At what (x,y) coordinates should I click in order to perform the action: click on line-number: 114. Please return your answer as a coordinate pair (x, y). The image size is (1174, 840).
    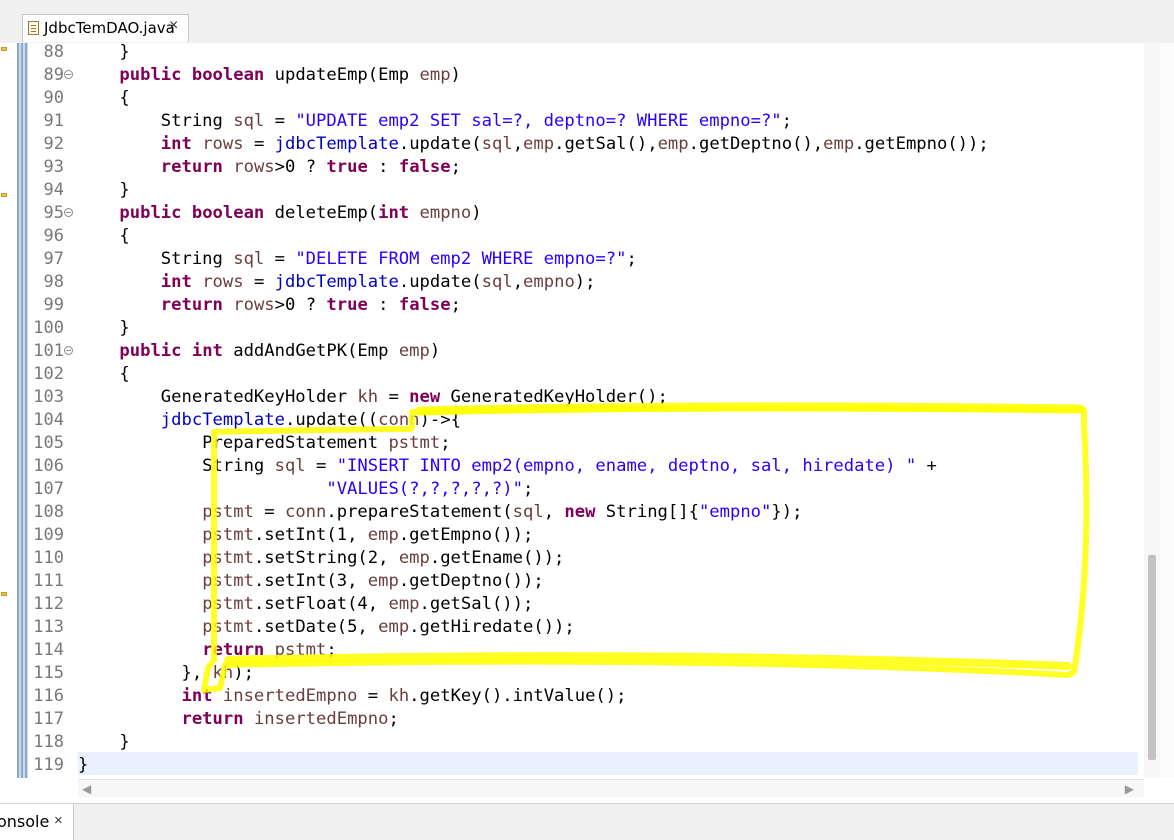
    Looking at the image, I should click on (48, 650).